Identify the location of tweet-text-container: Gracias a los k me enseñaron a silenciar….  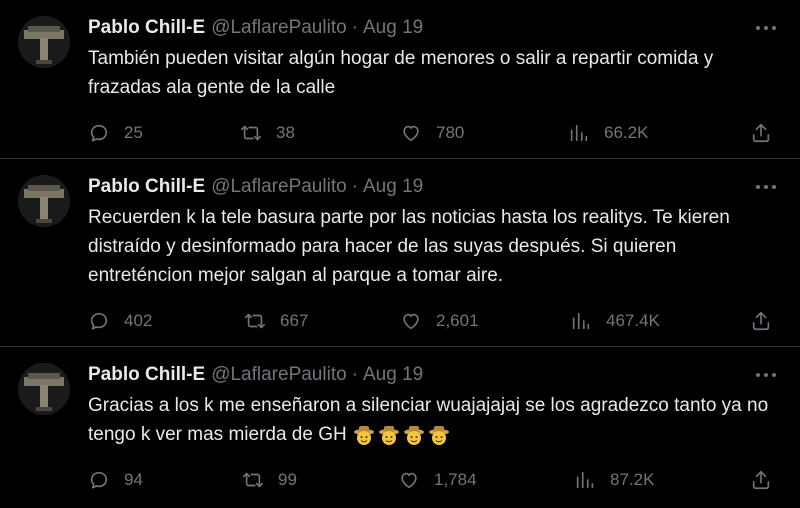
(436, 420).